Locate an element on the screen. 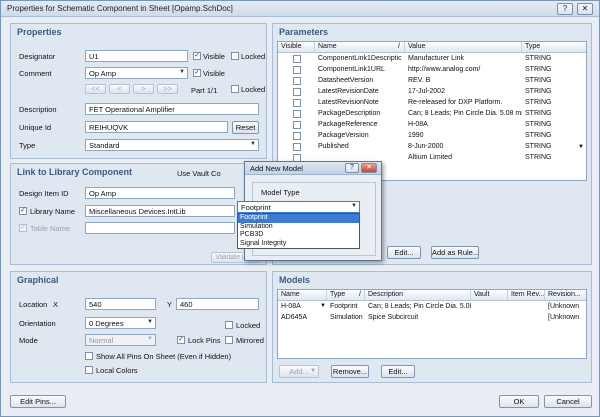  reset-button: Reset is located at coordinates (245, 127).